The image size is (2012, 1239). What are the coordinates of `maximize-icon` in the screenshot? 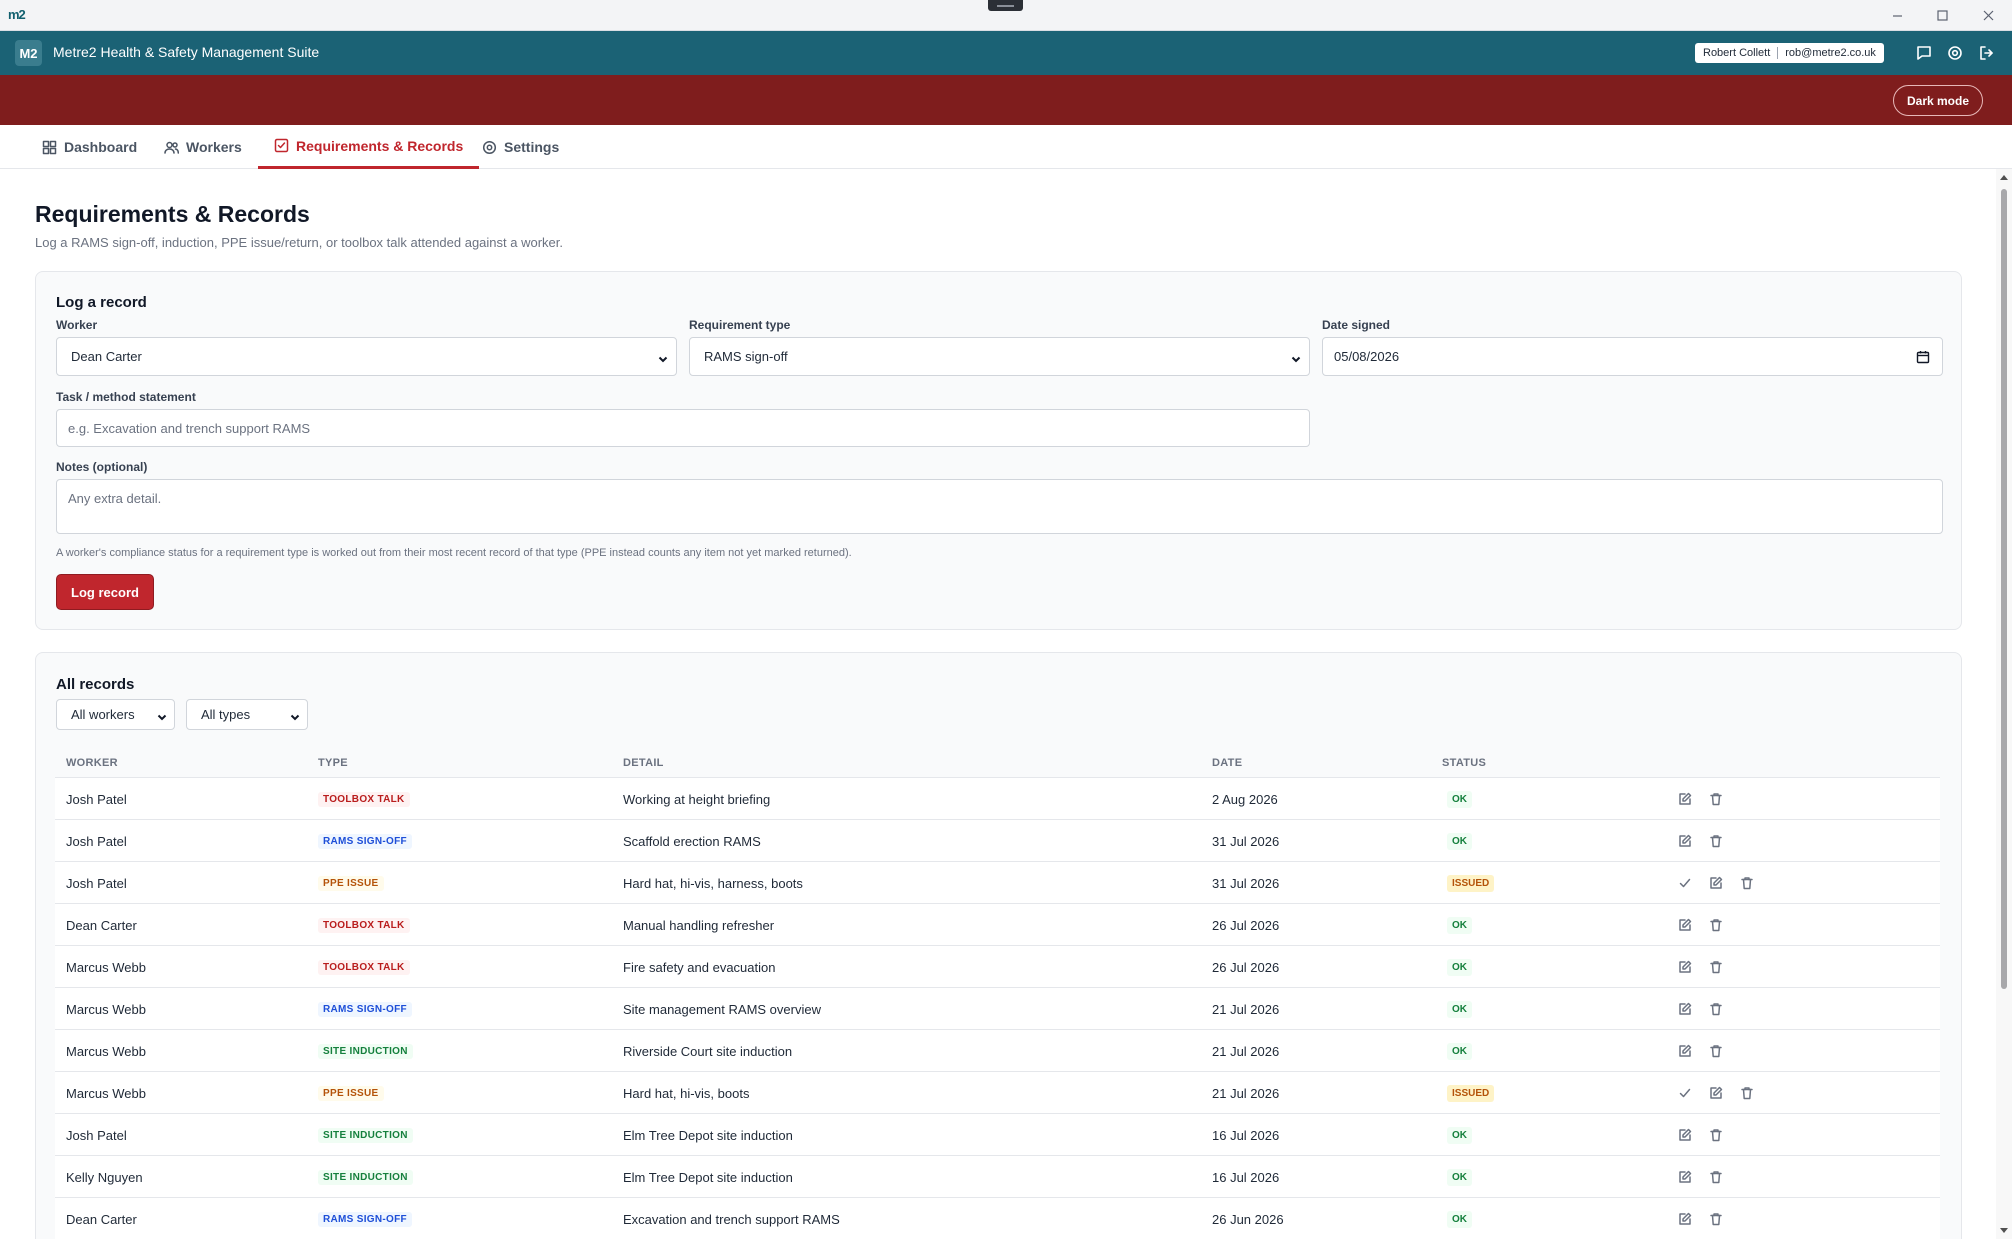 It's located at (1942, 15).